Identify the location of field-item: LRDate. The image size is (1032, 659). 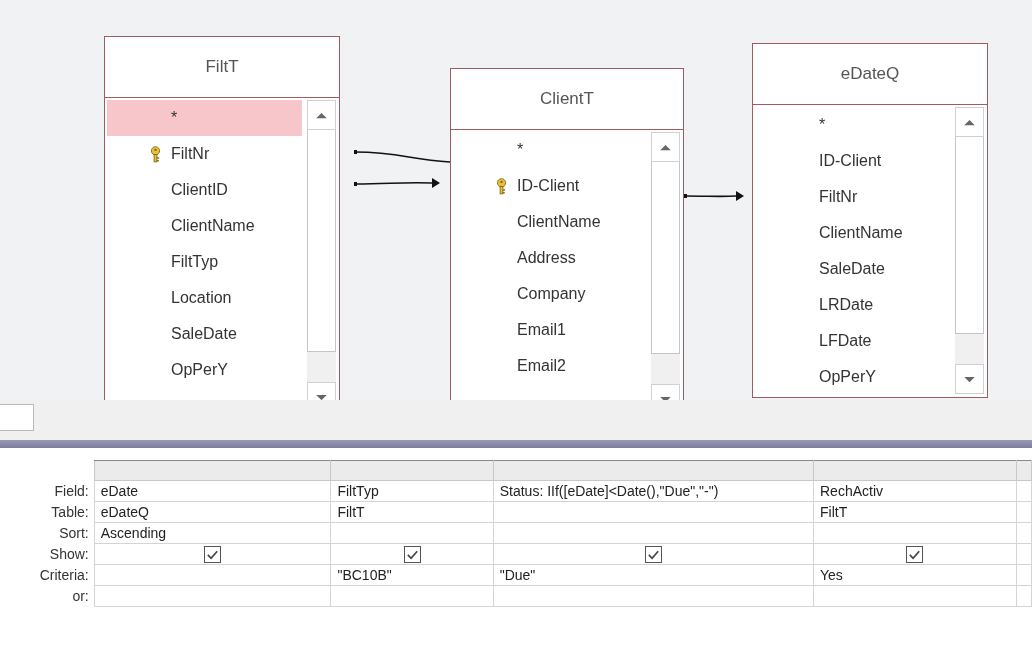
(852, 305).